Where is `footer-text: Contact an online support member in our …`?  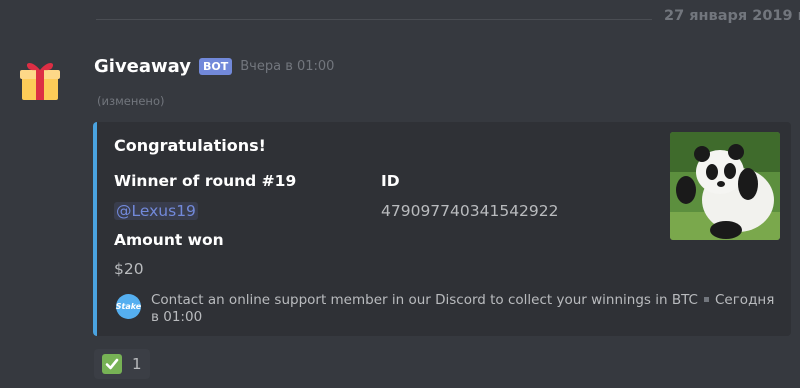
footer-text: Contact an online support member in our … is located at coordinates (466, 309).